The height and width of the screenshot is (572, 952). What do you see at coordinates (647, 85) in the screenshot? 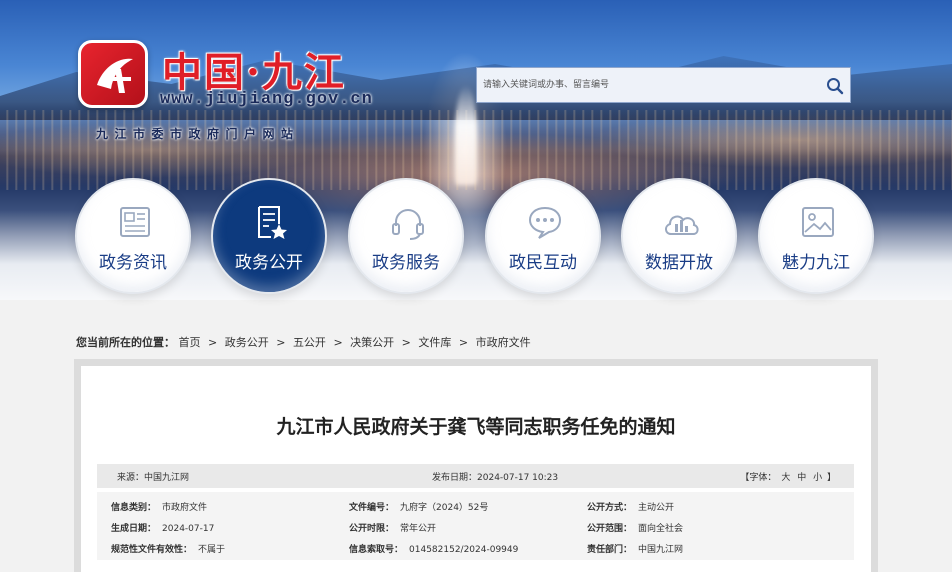
I see `search-input` at bounding box center [647, 85].